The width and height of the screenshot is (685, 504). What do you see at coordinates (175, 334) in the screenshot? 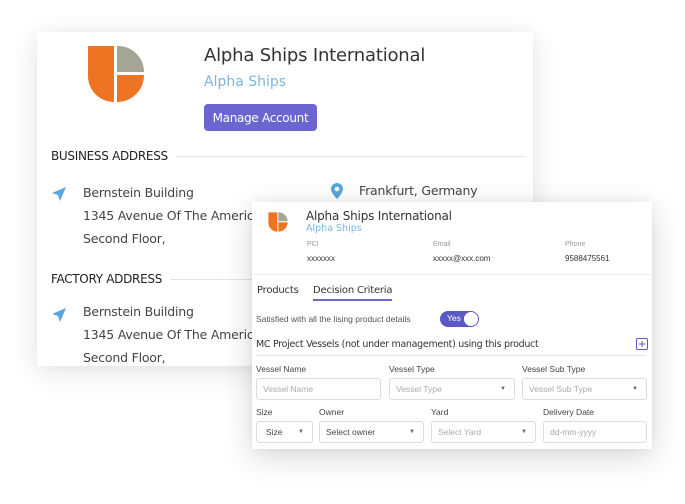
I see `factory-address-line-2: 1345 Avenue Of The Americas` at bounding box center [175, 334].